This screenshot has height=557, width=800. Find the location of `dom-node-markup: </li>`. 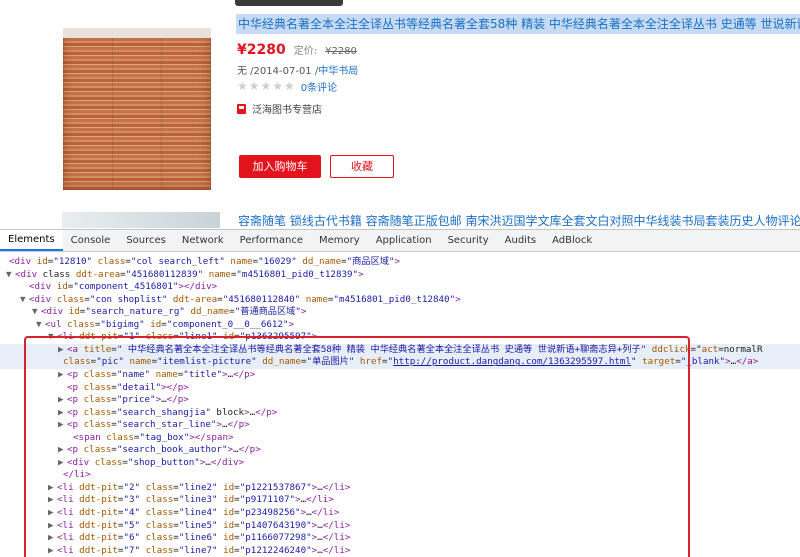

dom-node-markup: </li> is located at coordinates (77, 475).